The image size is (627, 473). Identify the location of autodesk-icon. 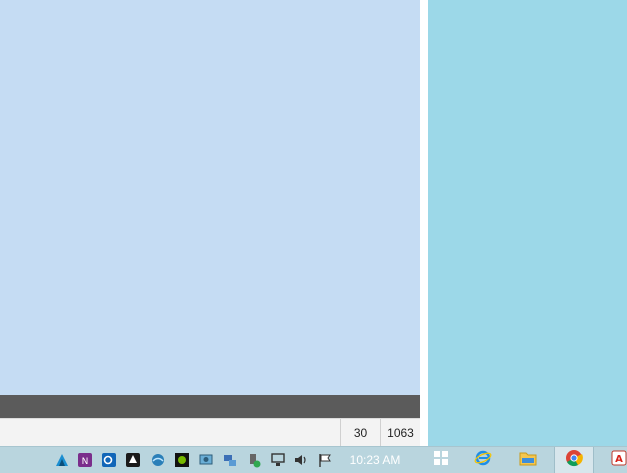
(62, 460).